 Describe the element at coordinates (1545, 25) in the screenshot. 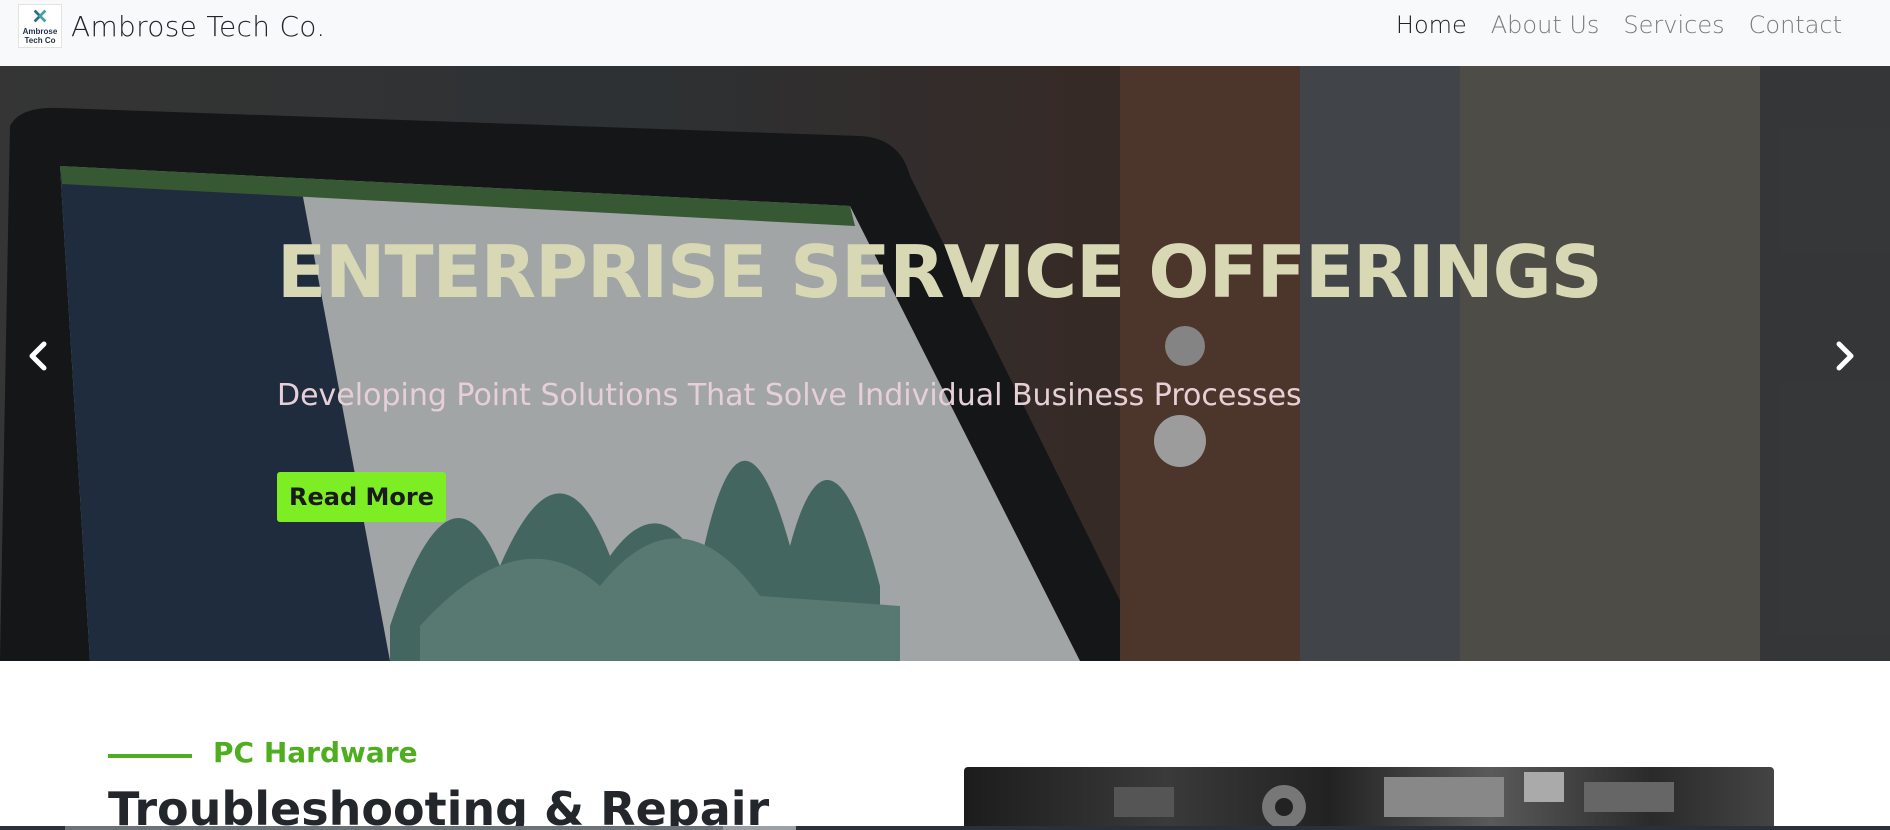

I see `nav-link-about-us: About Us` at that location.